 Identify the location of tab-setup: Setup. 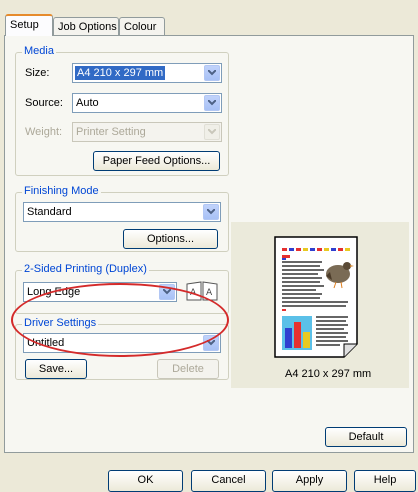
(29, 25).